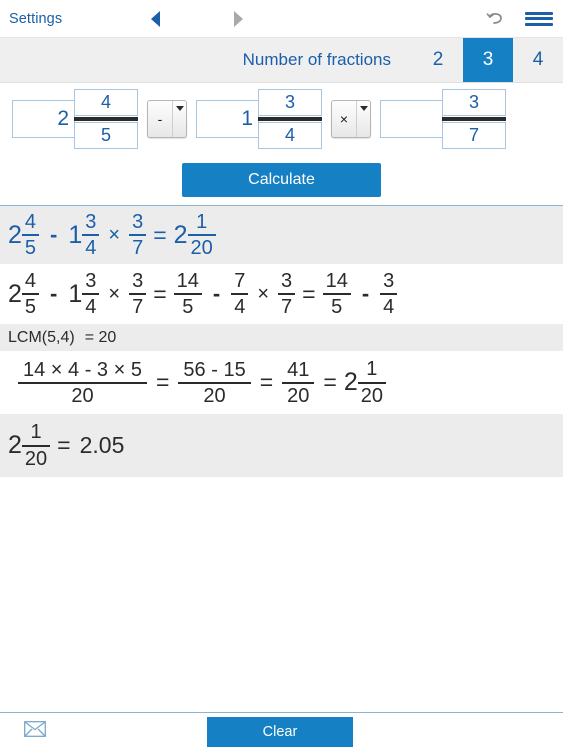 The width and height of the screenshot is (563, 750). What do you see at coordinates (389, 294) in the screenshot?
I see `improper-final-2: 34` at bounding box center [389, 294].